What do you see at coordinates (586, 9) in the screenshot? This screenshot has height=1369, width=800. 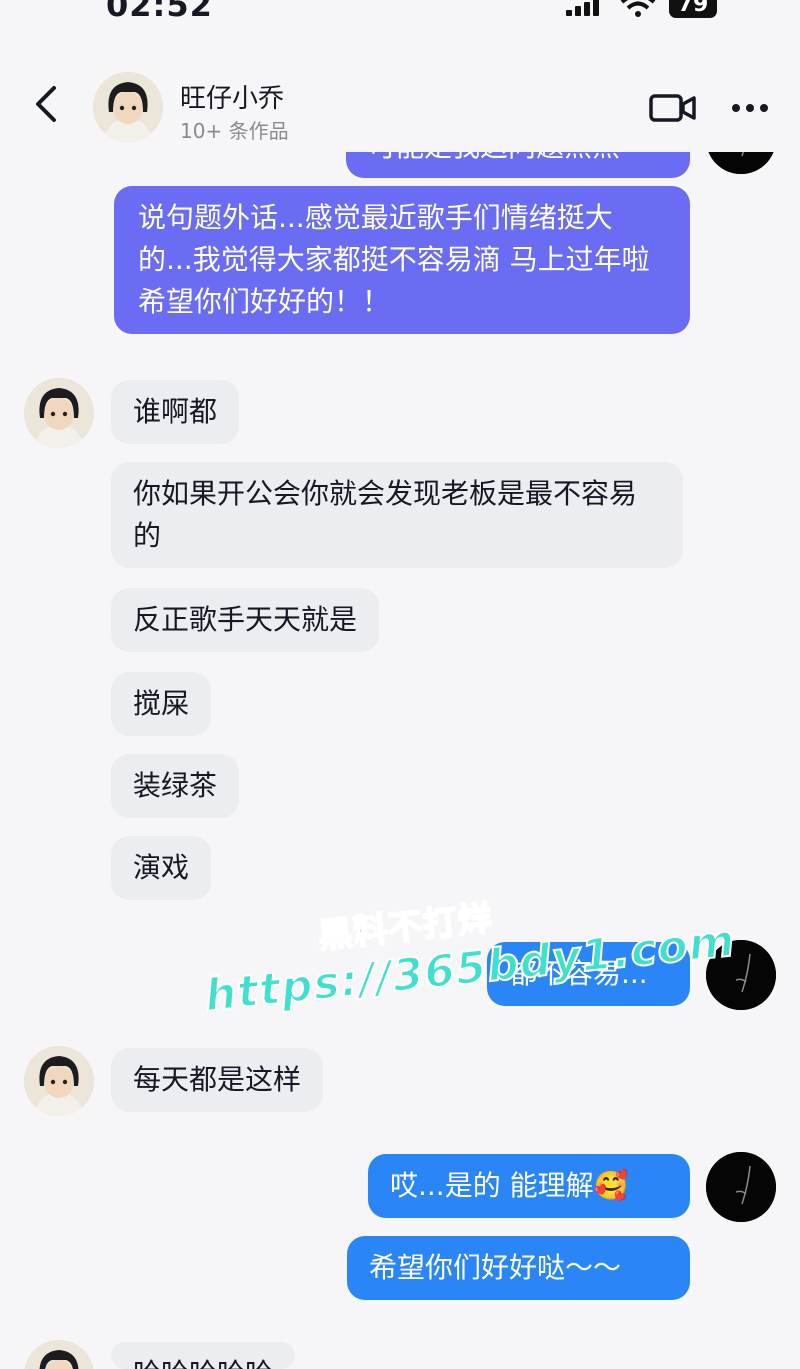 I see `signal-icon` at bounding box center [586, 9].